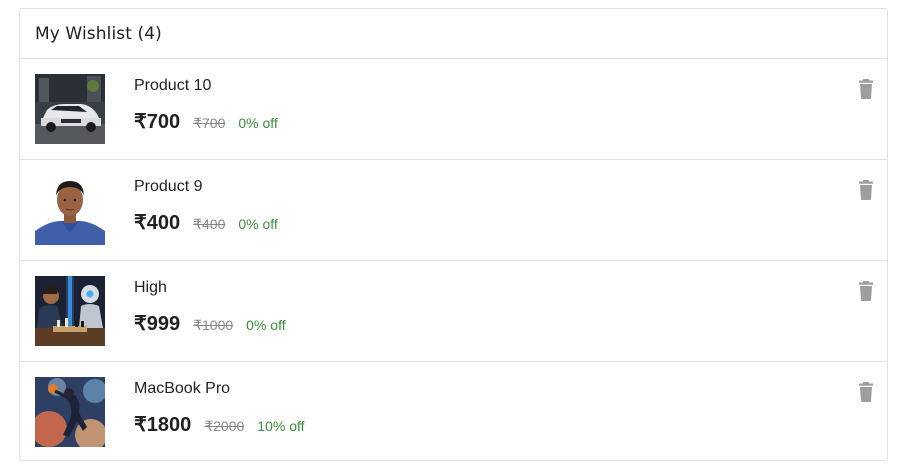 This screenshot has width=910, height=473. Describe the element at coordinates (224, 426) in the screenshot. I see `product-mrp: ₹2000` at that location.